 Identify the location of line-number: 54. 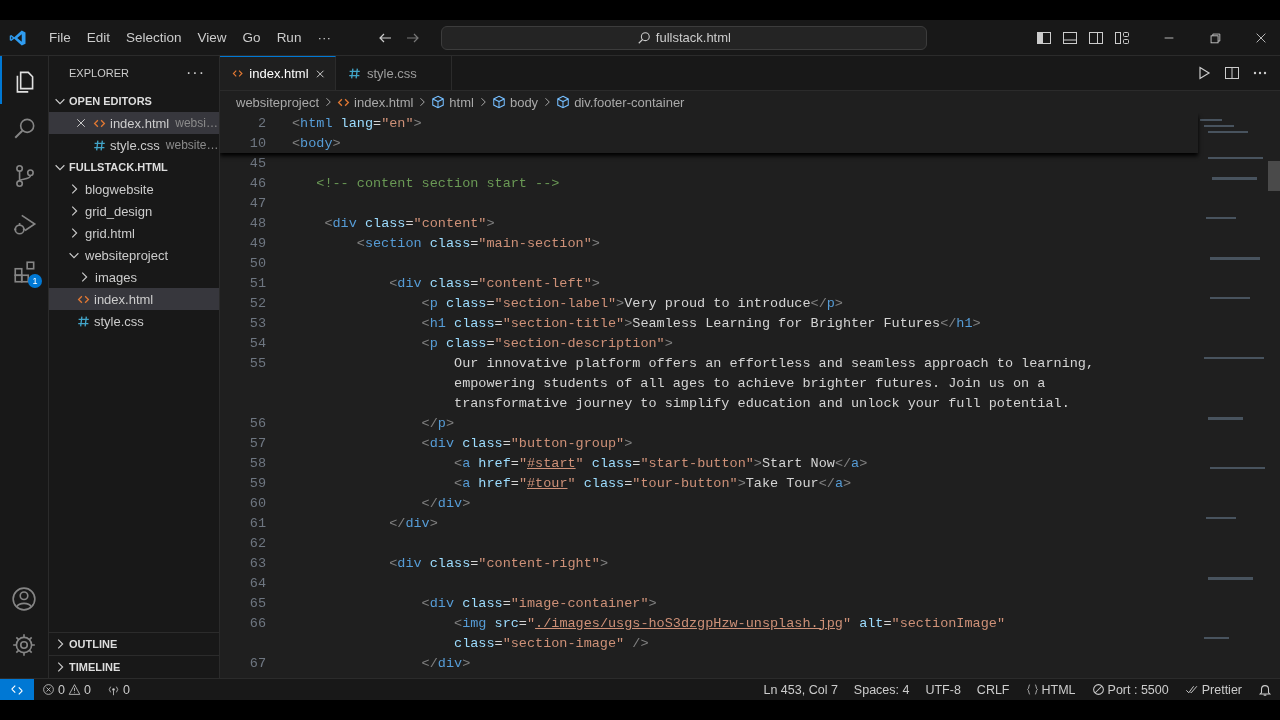
(257, 343).